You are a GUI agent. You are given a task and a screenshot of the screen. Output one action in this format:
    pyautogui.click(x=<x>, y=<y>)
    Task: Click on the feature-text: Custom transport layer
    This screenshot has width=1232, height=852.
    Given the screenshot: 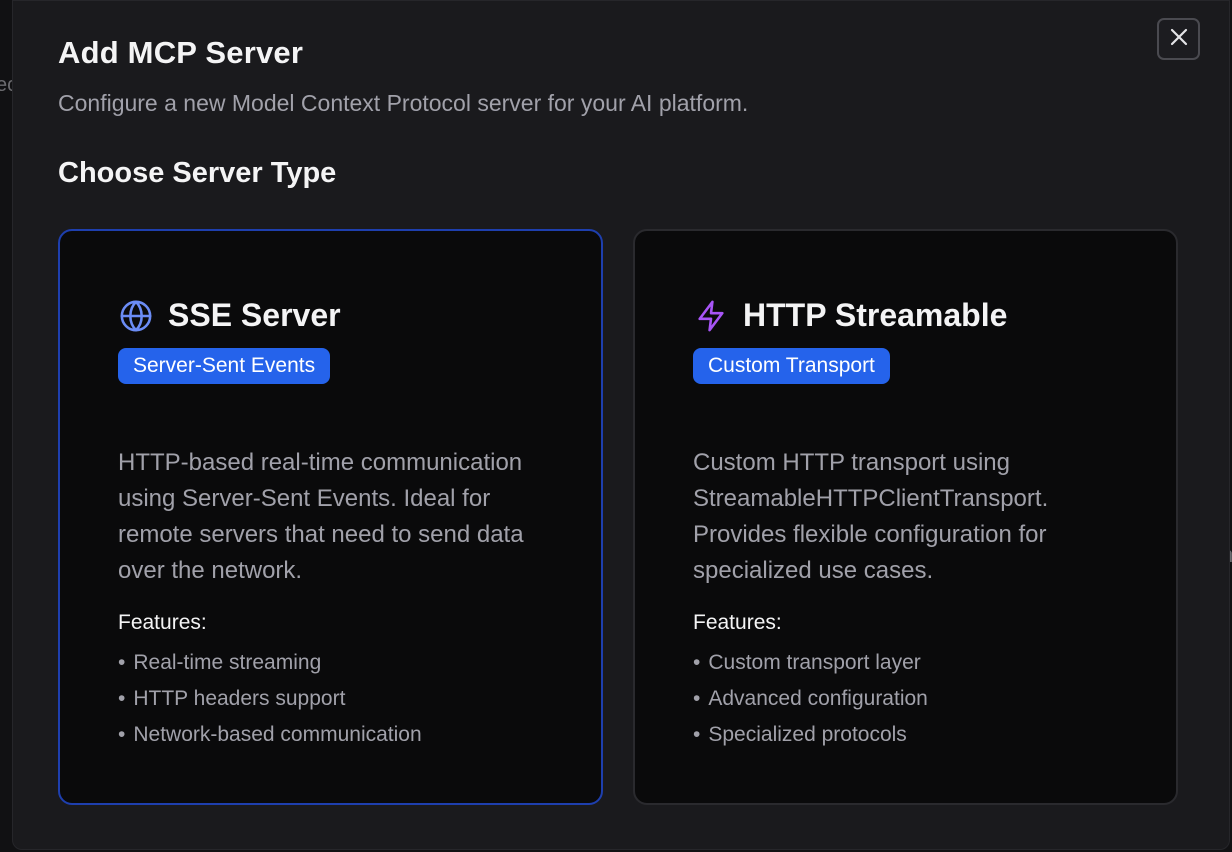 What is the action you would take?
    pyautogui.click(x=814, y=662)
    